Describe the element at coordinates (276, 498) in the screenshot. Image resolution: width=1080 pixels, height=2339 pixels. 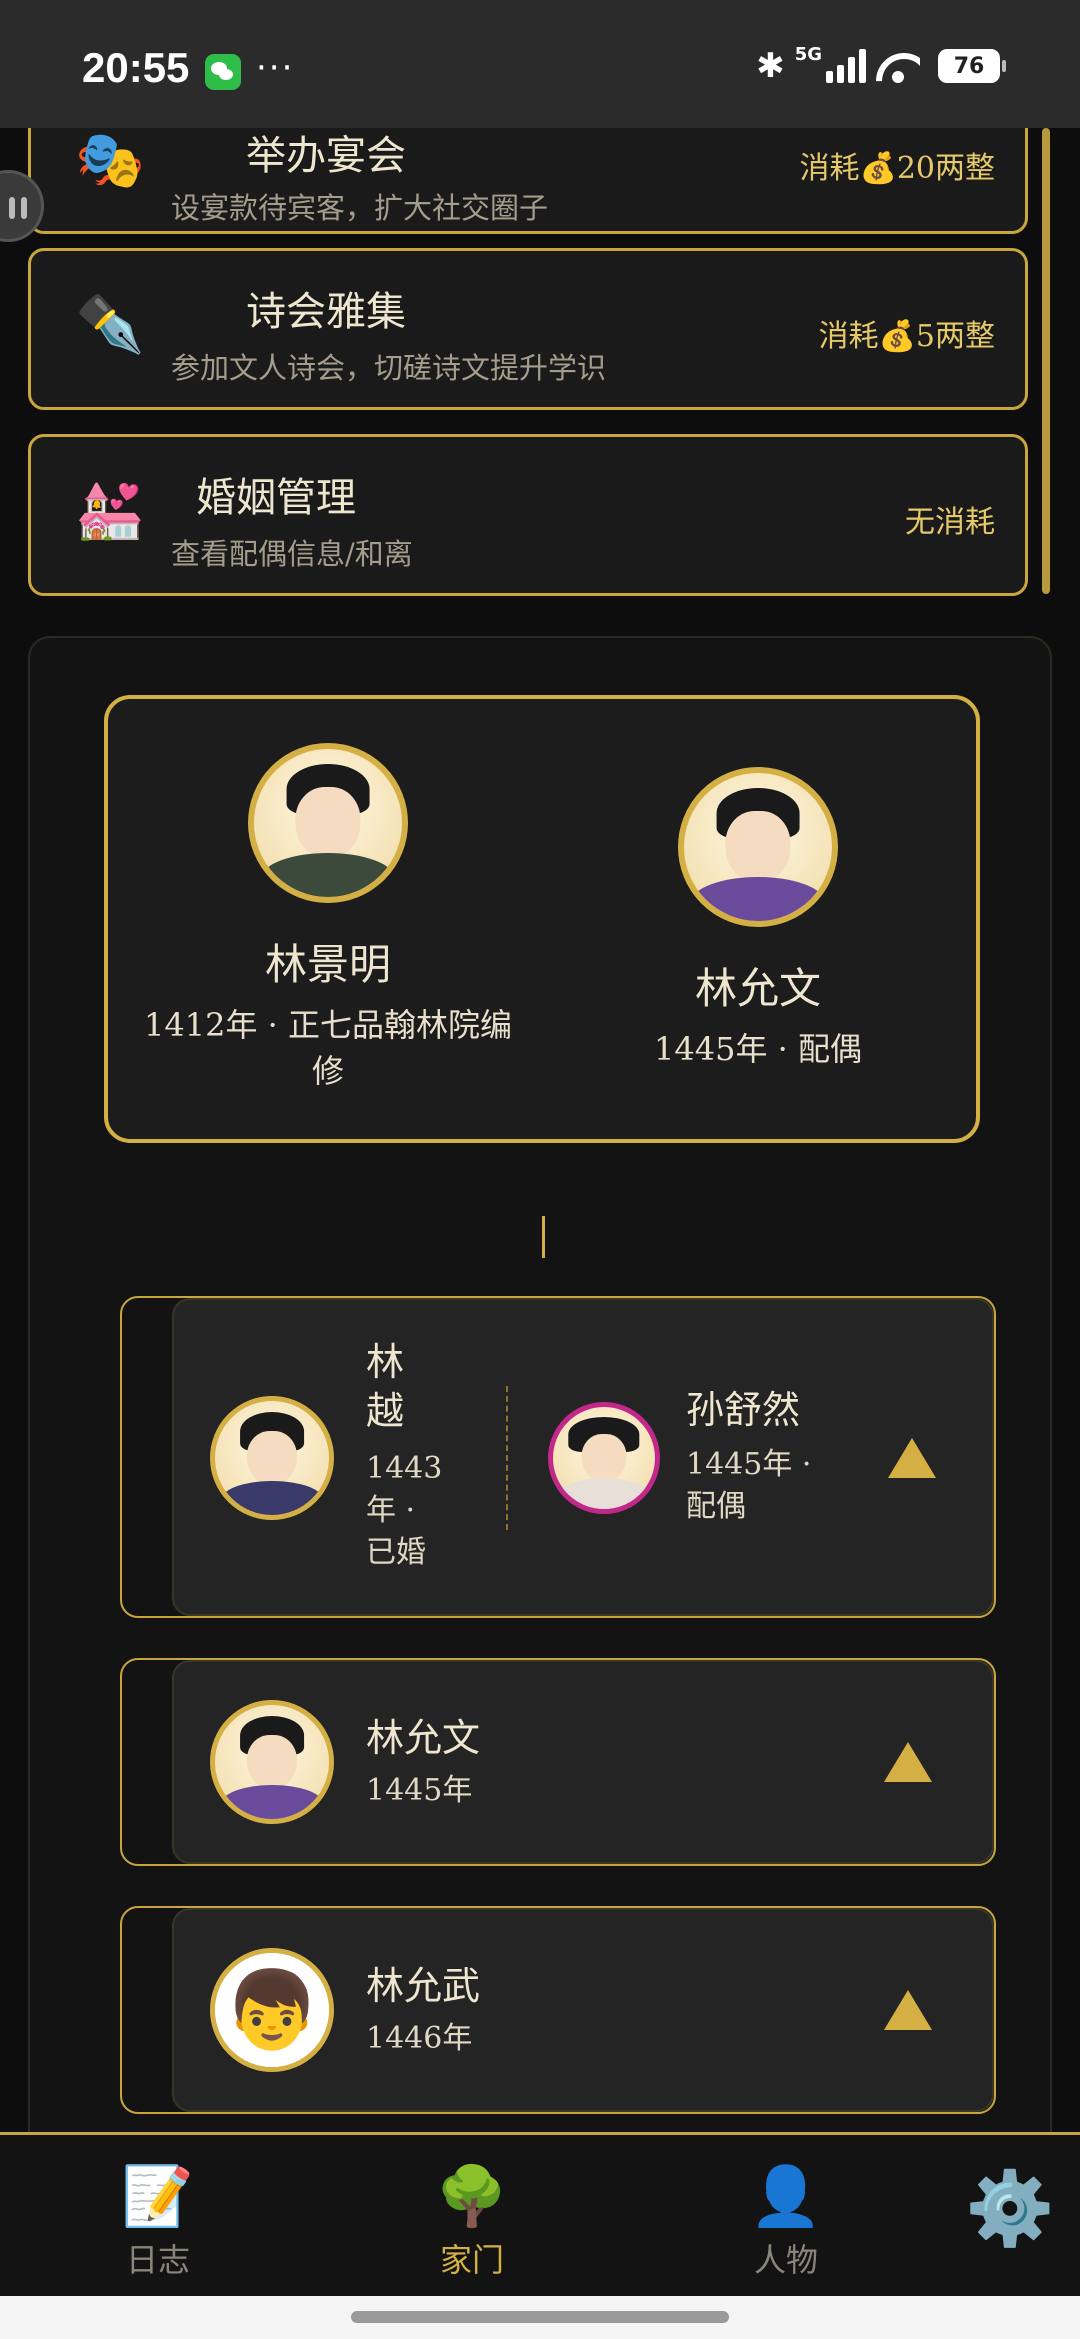
I see `action-title: 婚姻管理` at that location.